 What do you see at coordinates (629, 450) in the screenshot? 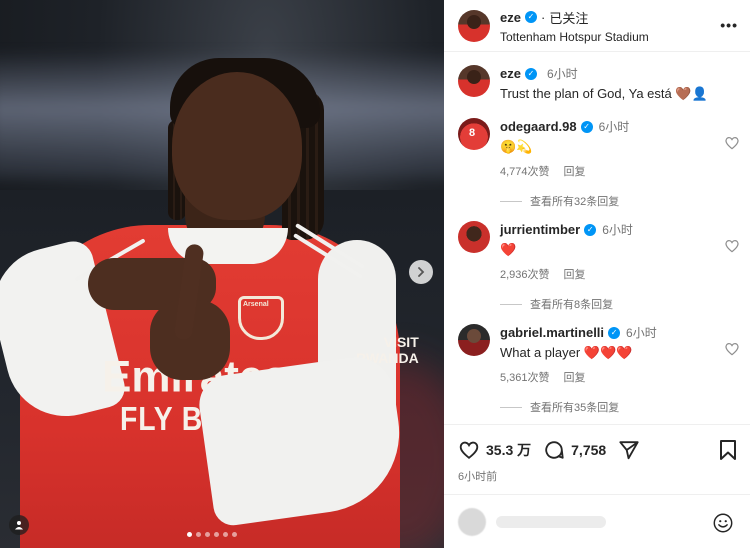
I see `paper-plane-icon` at bounding box center [629, 450].